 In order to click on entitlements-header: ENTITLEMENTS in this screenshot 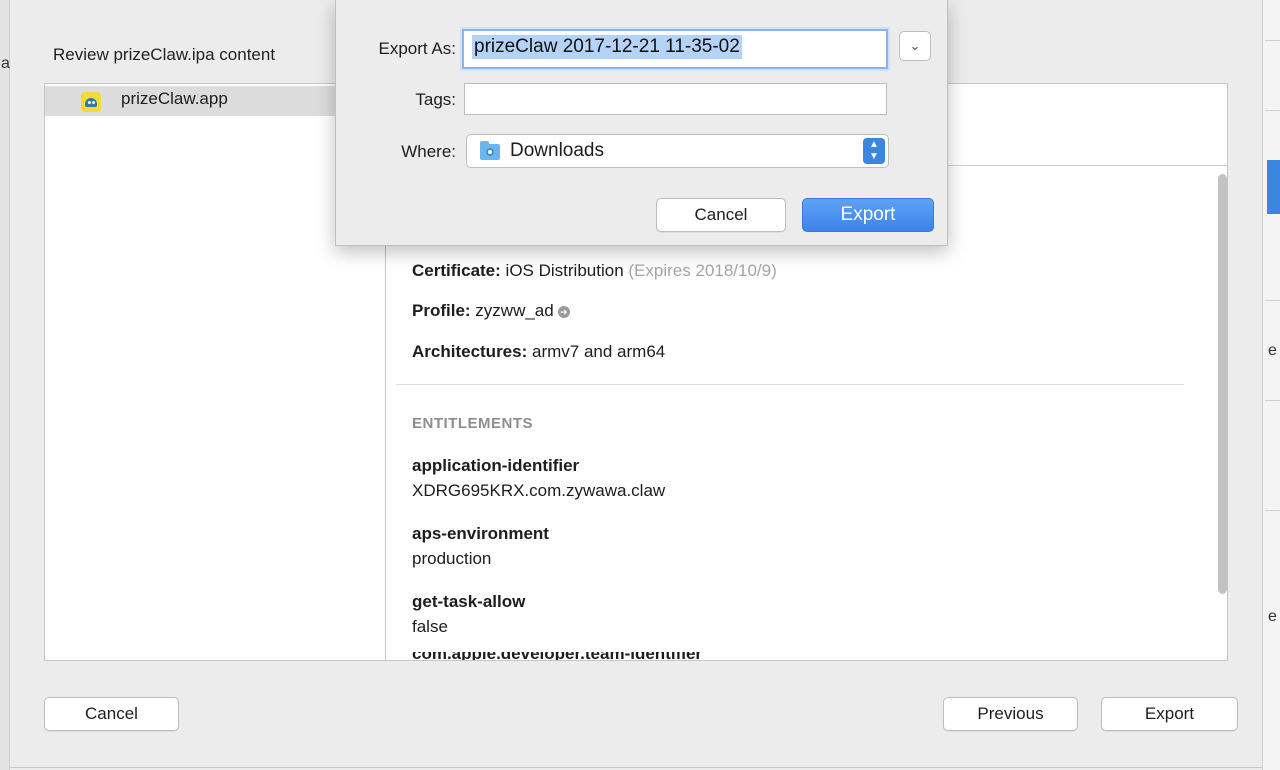, I will do `click(472, 423)`.